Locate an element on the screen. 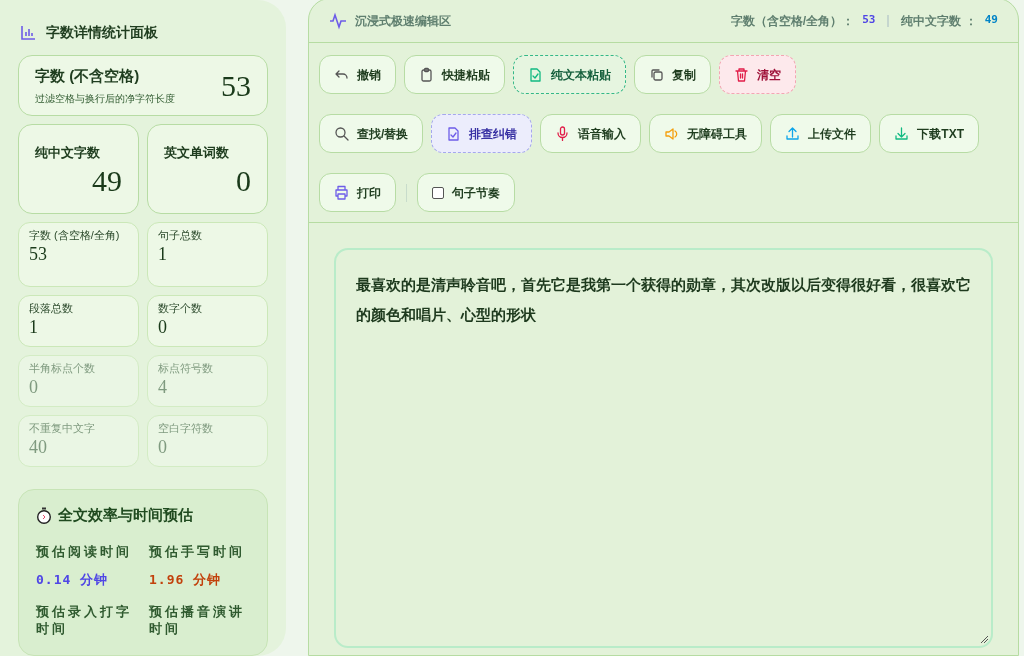 The image size is (1024, 656). toolbar-button: 快捷粘贴 is located at coordinates (454, 74).